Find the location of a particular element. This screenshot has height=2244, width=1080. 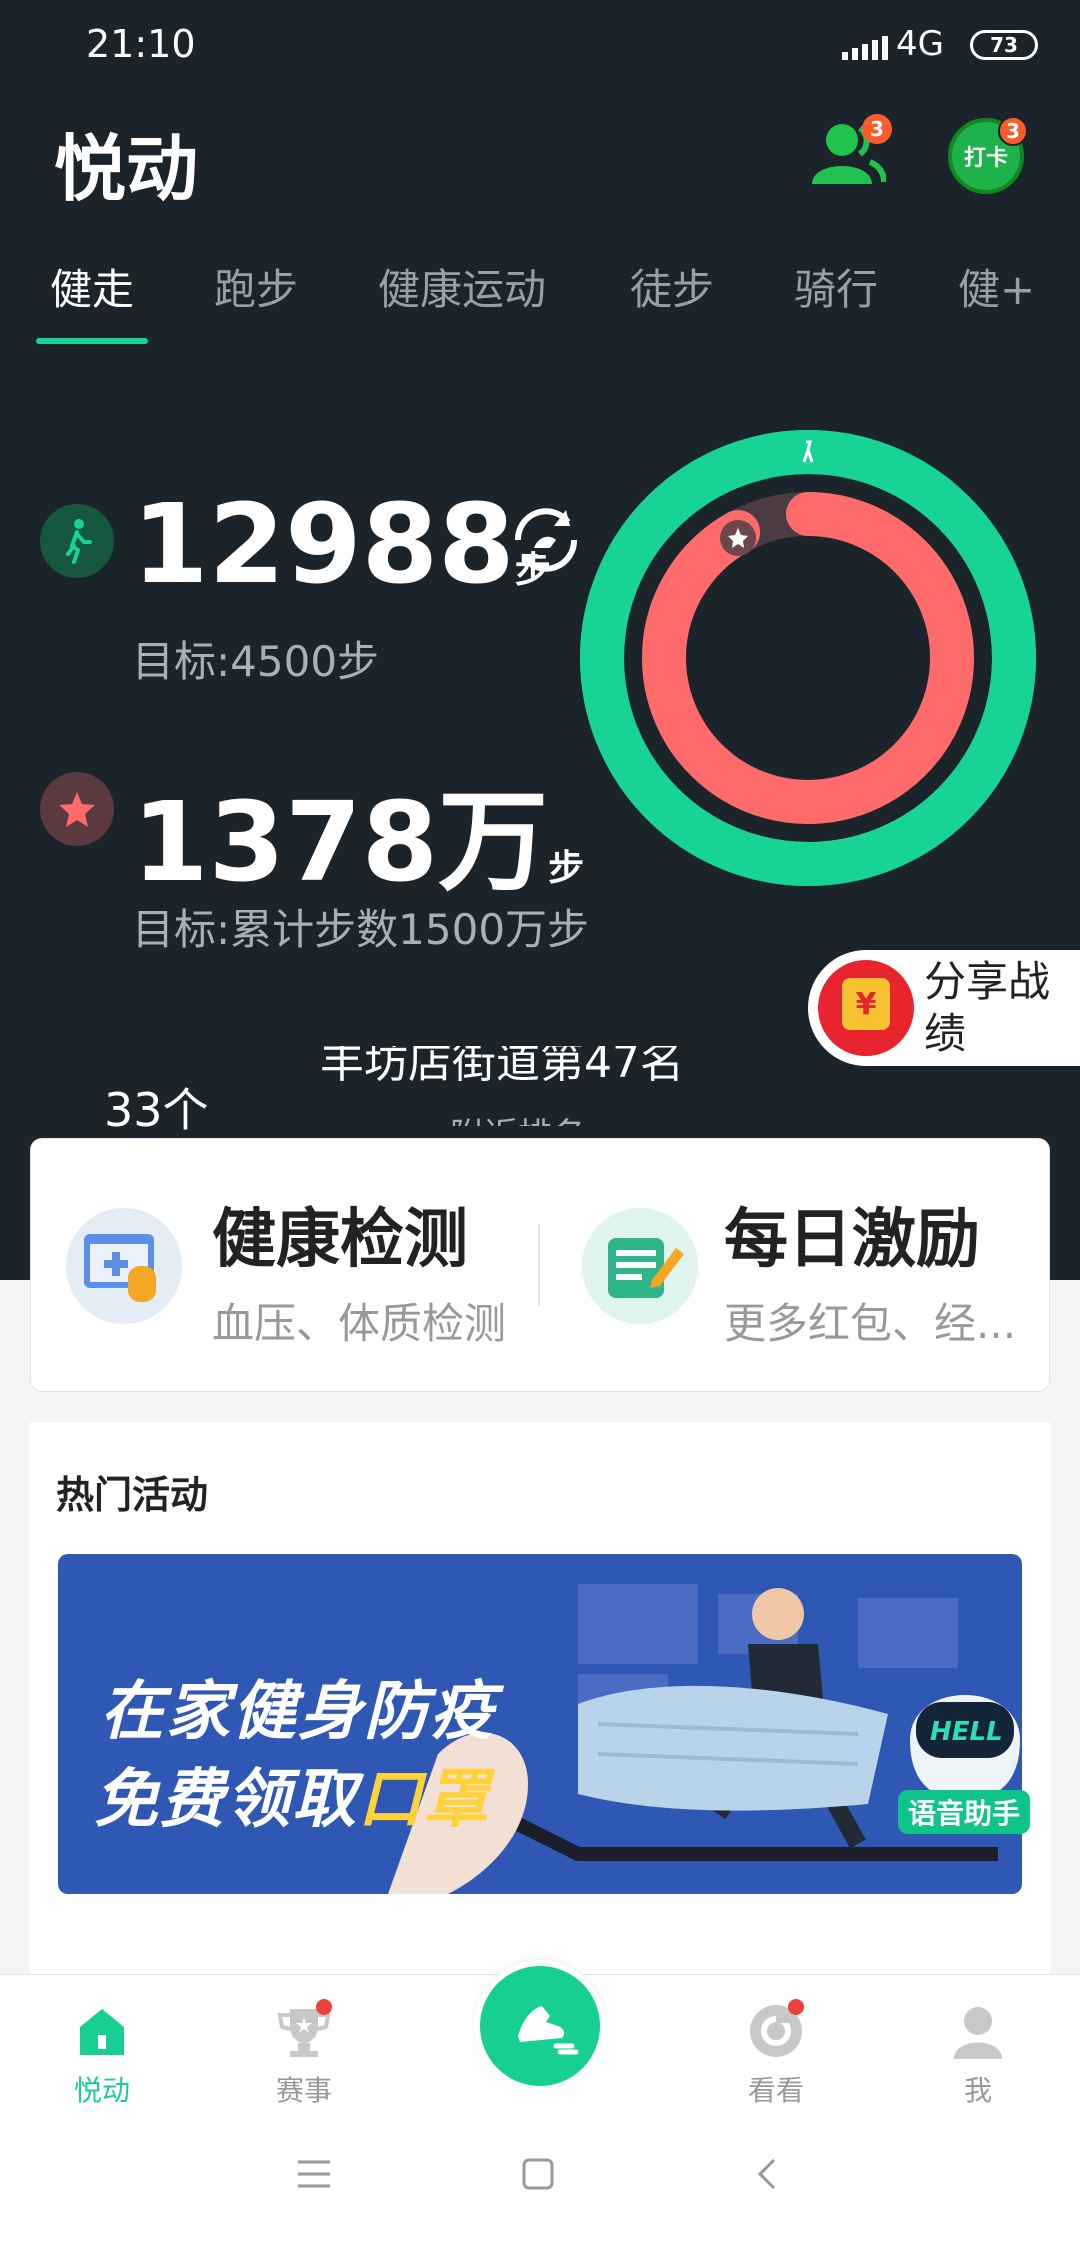

star-icon is located at coordinates (77, 809).